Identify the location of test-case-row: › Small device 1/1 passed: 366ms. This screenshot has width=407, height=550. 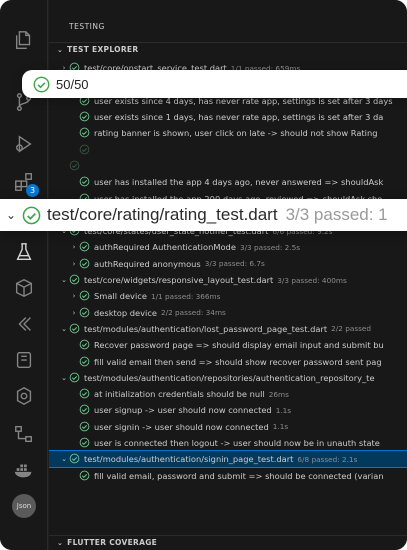
(228, 296).